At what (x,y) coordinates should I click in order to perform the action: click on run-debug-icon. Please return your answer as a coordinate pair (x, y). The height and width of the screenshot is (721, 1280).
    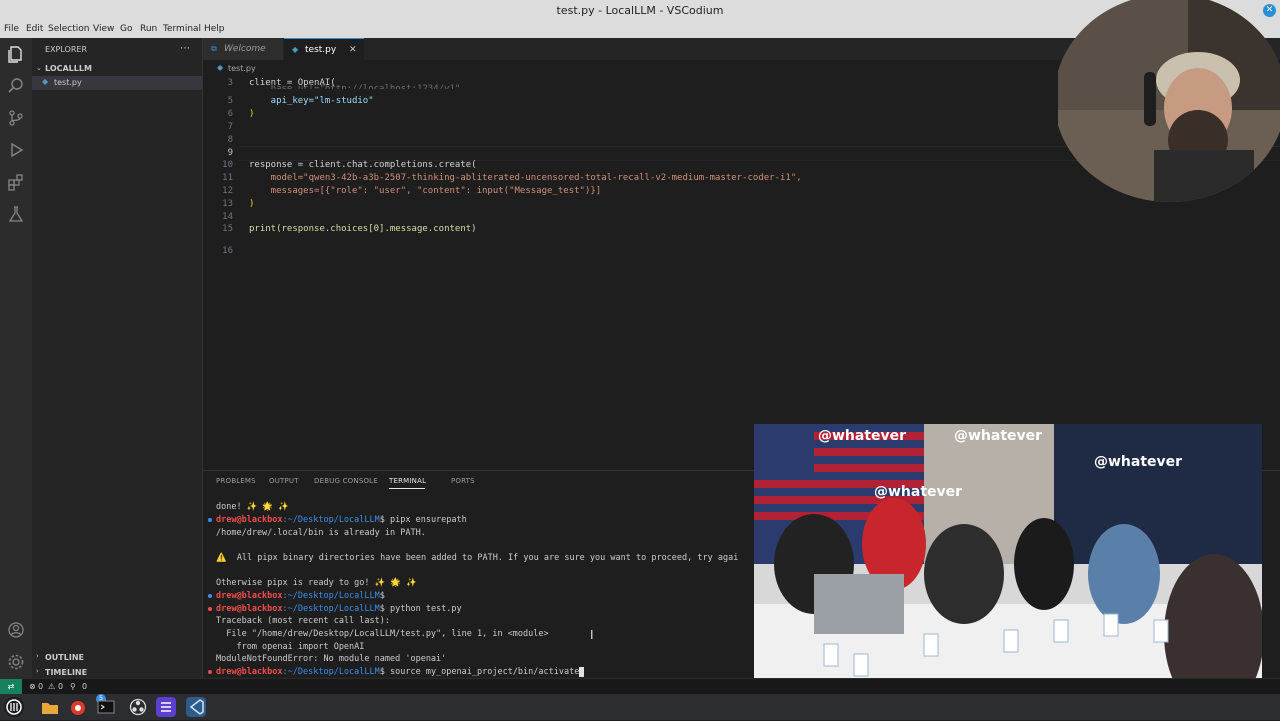
    Looking at the image, I should click on (16, 150).